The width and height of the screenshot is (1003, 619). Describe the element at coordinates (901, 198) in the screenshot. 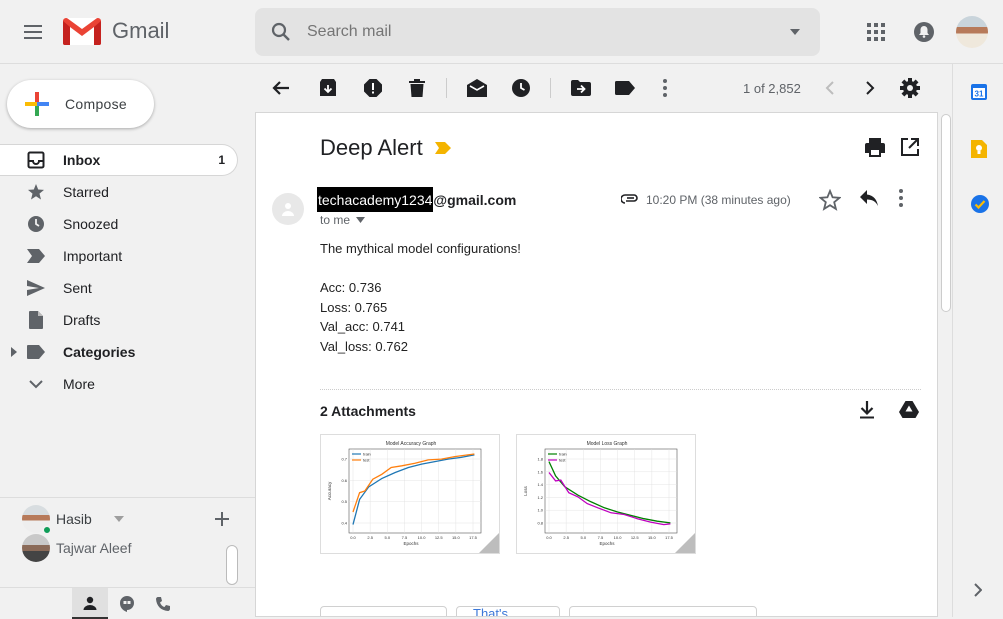

I see `more-vert-icon` at that location.